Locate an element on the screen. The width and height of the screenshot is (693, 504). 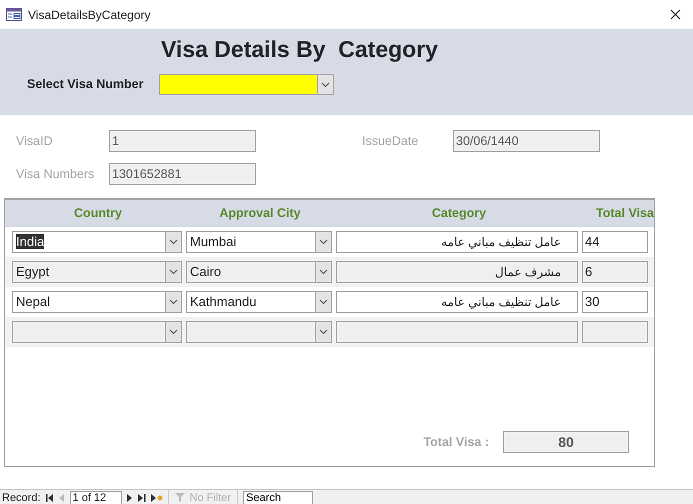
country-dropdown: India is located at coordinates (97, 242).